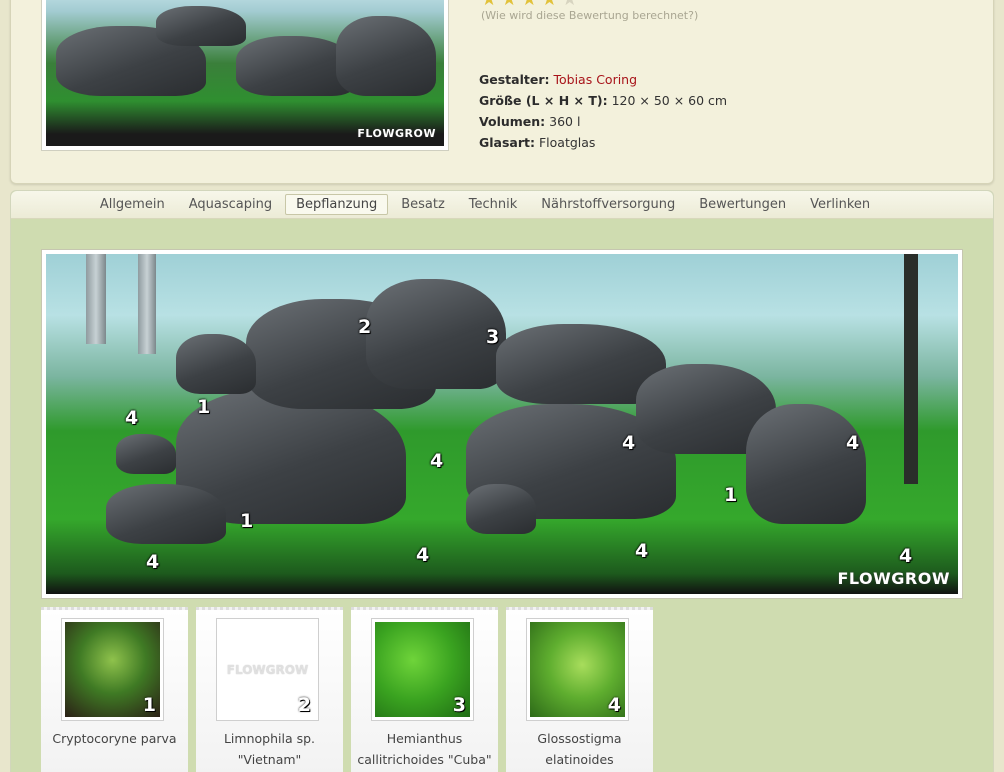 The image size is (1004, 772). What do you see at coordinates (269, 749) in the screenshot?
I see `plant-name: Limnophila sp. "Vietnam"` at bounding box center [269, 749].